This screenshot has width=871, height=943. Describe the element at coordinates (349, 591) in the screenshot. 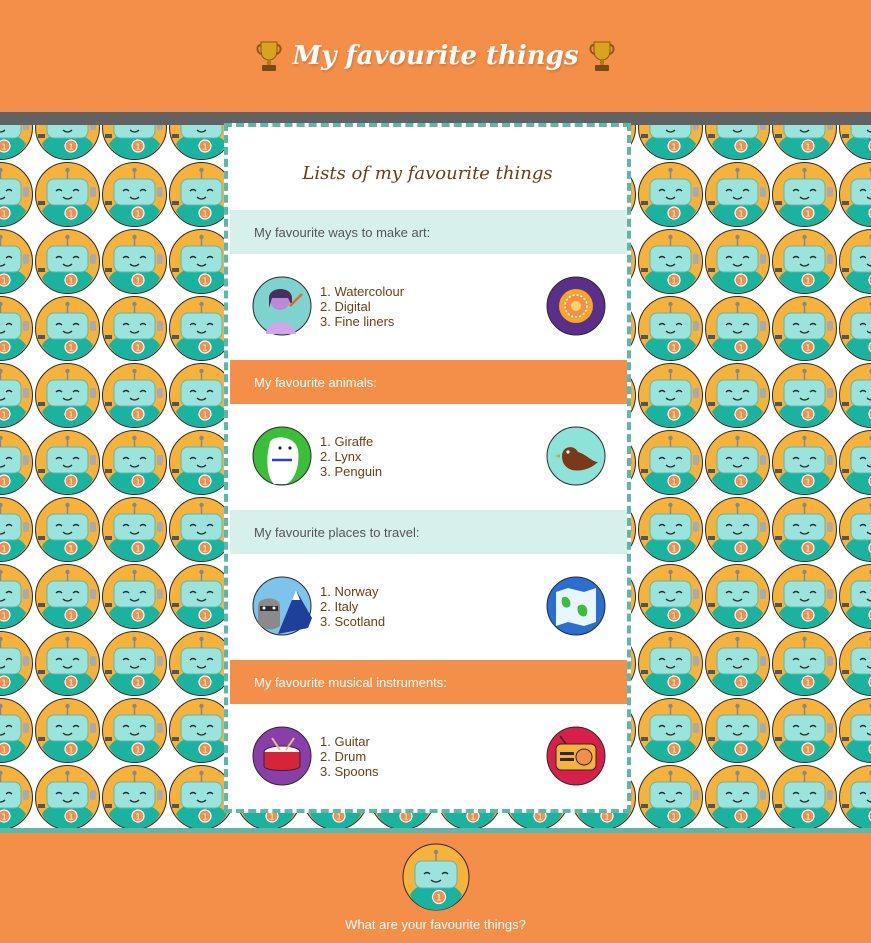

I see `list-item: 1. Norway` at that location.